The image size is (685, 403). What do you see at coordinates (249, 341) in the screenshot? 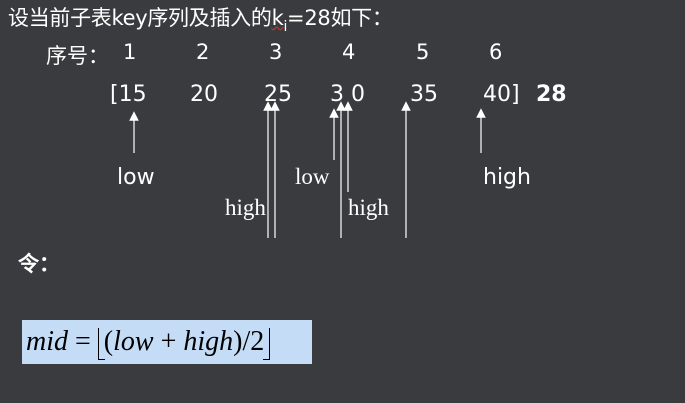
I see `formula-close: )/2` at bounding box center [249, 341].